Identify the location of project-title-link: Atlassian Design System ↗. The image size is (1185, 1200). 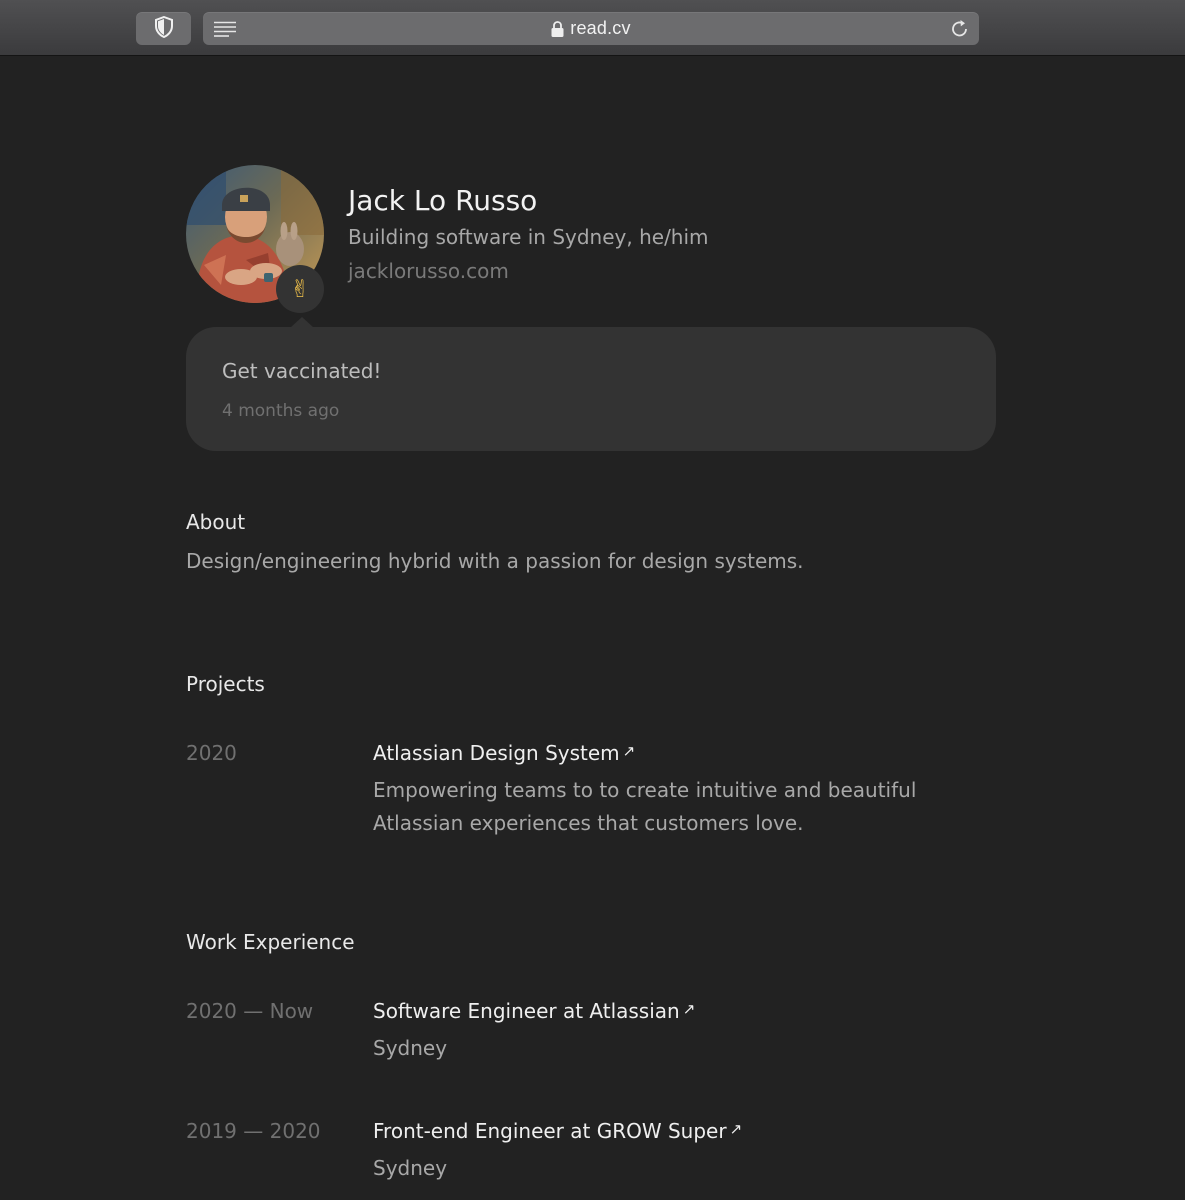
(504, 753).